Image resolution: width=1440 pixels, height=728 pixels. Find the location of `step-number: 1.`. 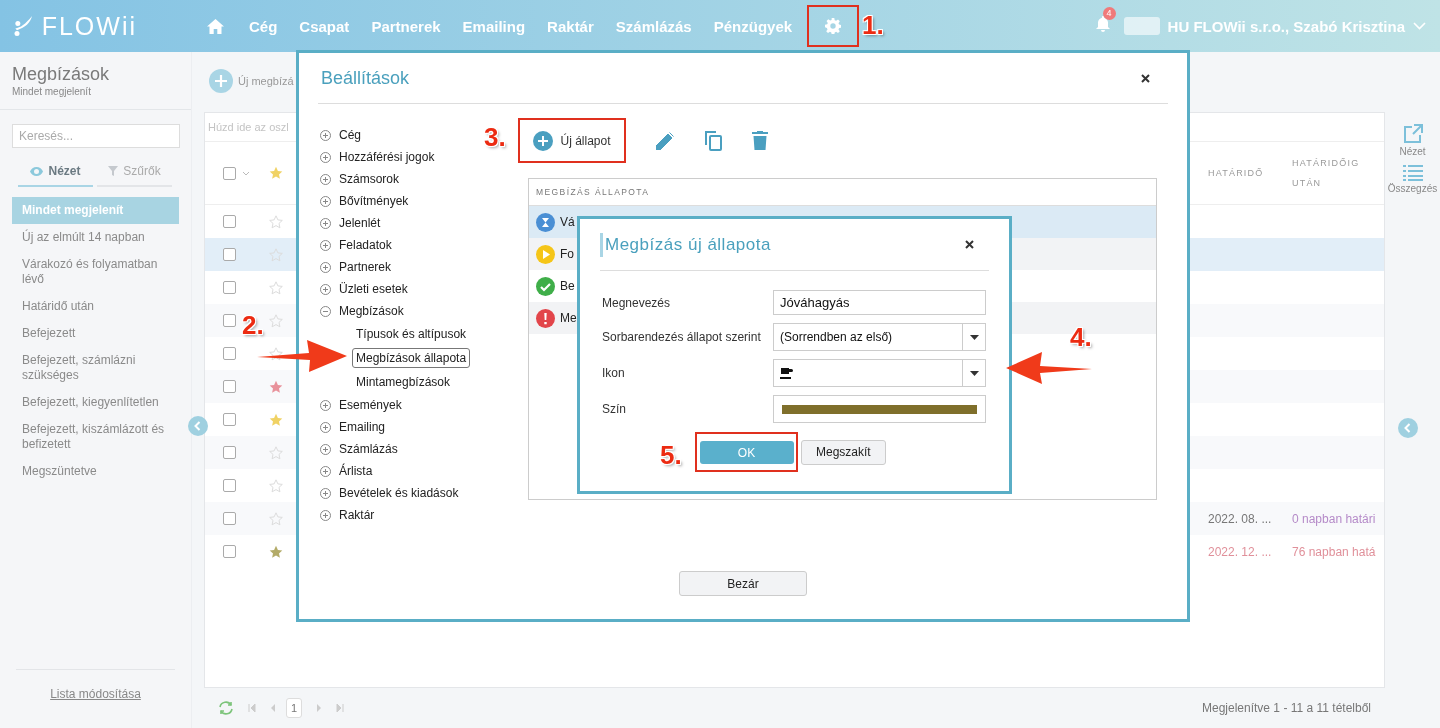

step-number: 1. is located at coordinates (873, 25).